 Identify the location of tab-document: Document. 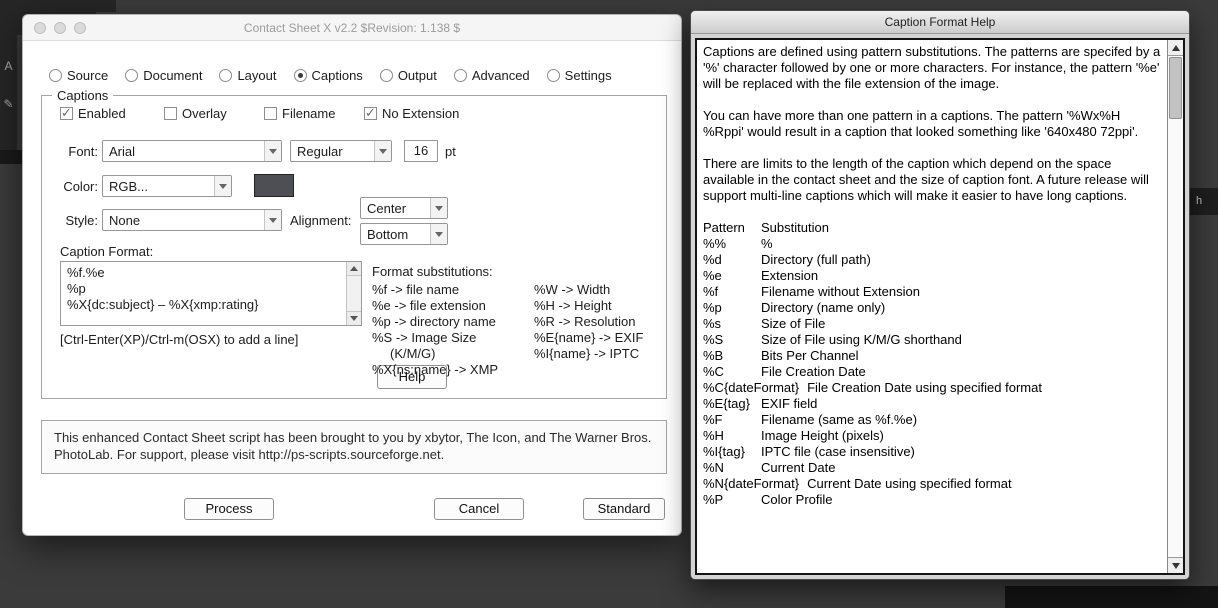
(163, 75).